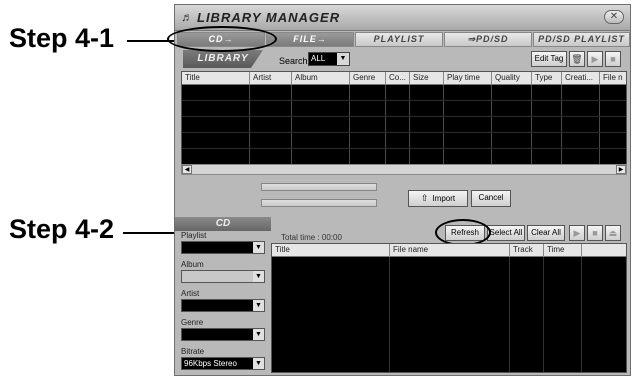  I want to click on trash-icon: 🗑, so click(577, 59).